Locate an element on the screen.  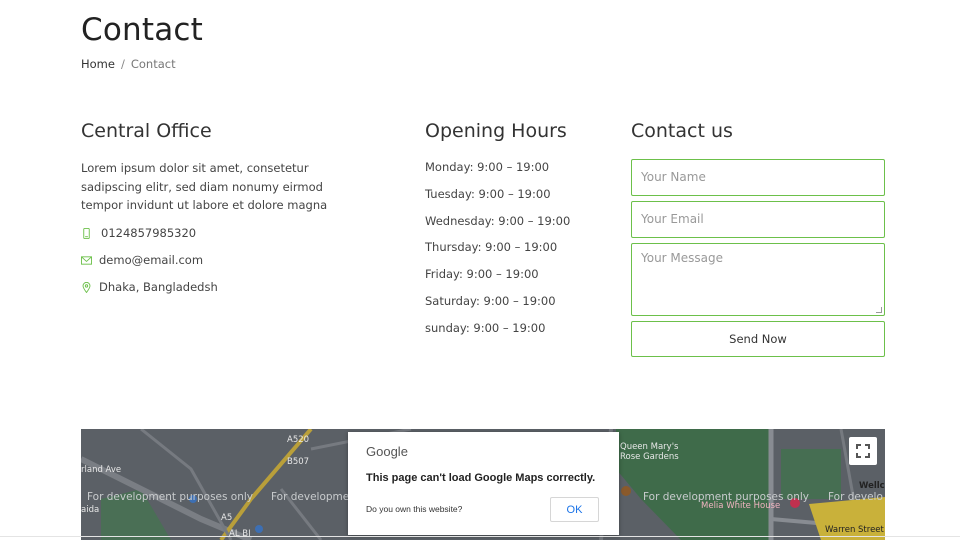
map-label-road: aida is located at coordinates (90, 510).